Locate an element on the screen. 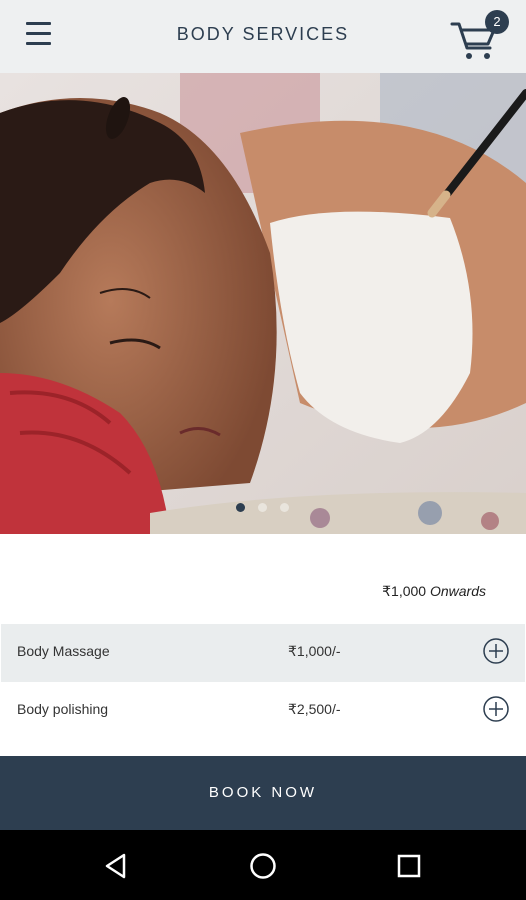  cart-count-badge: 2 is located at coordinates (497, 22).